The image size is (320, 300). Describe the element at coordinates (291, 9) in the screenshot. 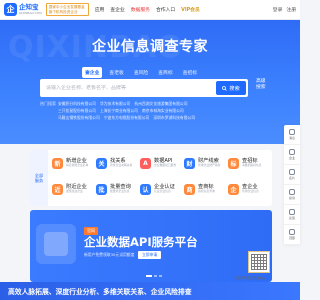

I see `register-link: 注册` at that location.